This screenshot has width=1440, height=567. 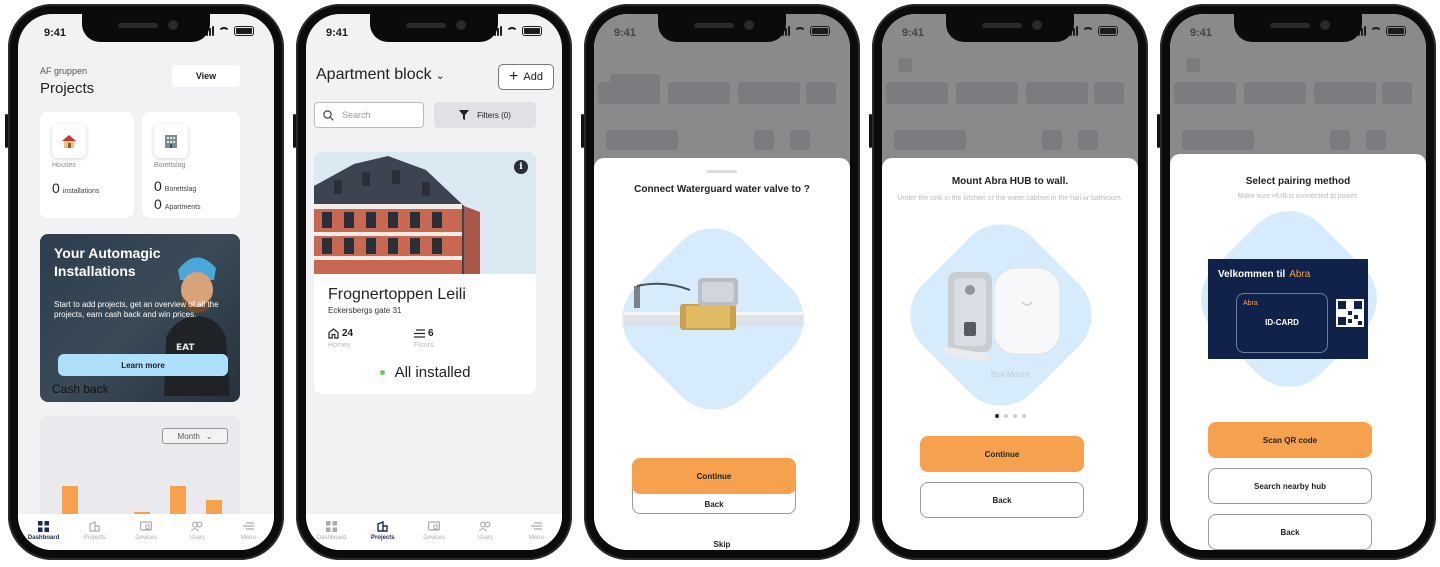 What do you see at coordinates (191, 165) in the screenshot?
I see `borettslag-card: Borettslag 0 Borettslag 0 Apartments` at bounding box center [191, 165].